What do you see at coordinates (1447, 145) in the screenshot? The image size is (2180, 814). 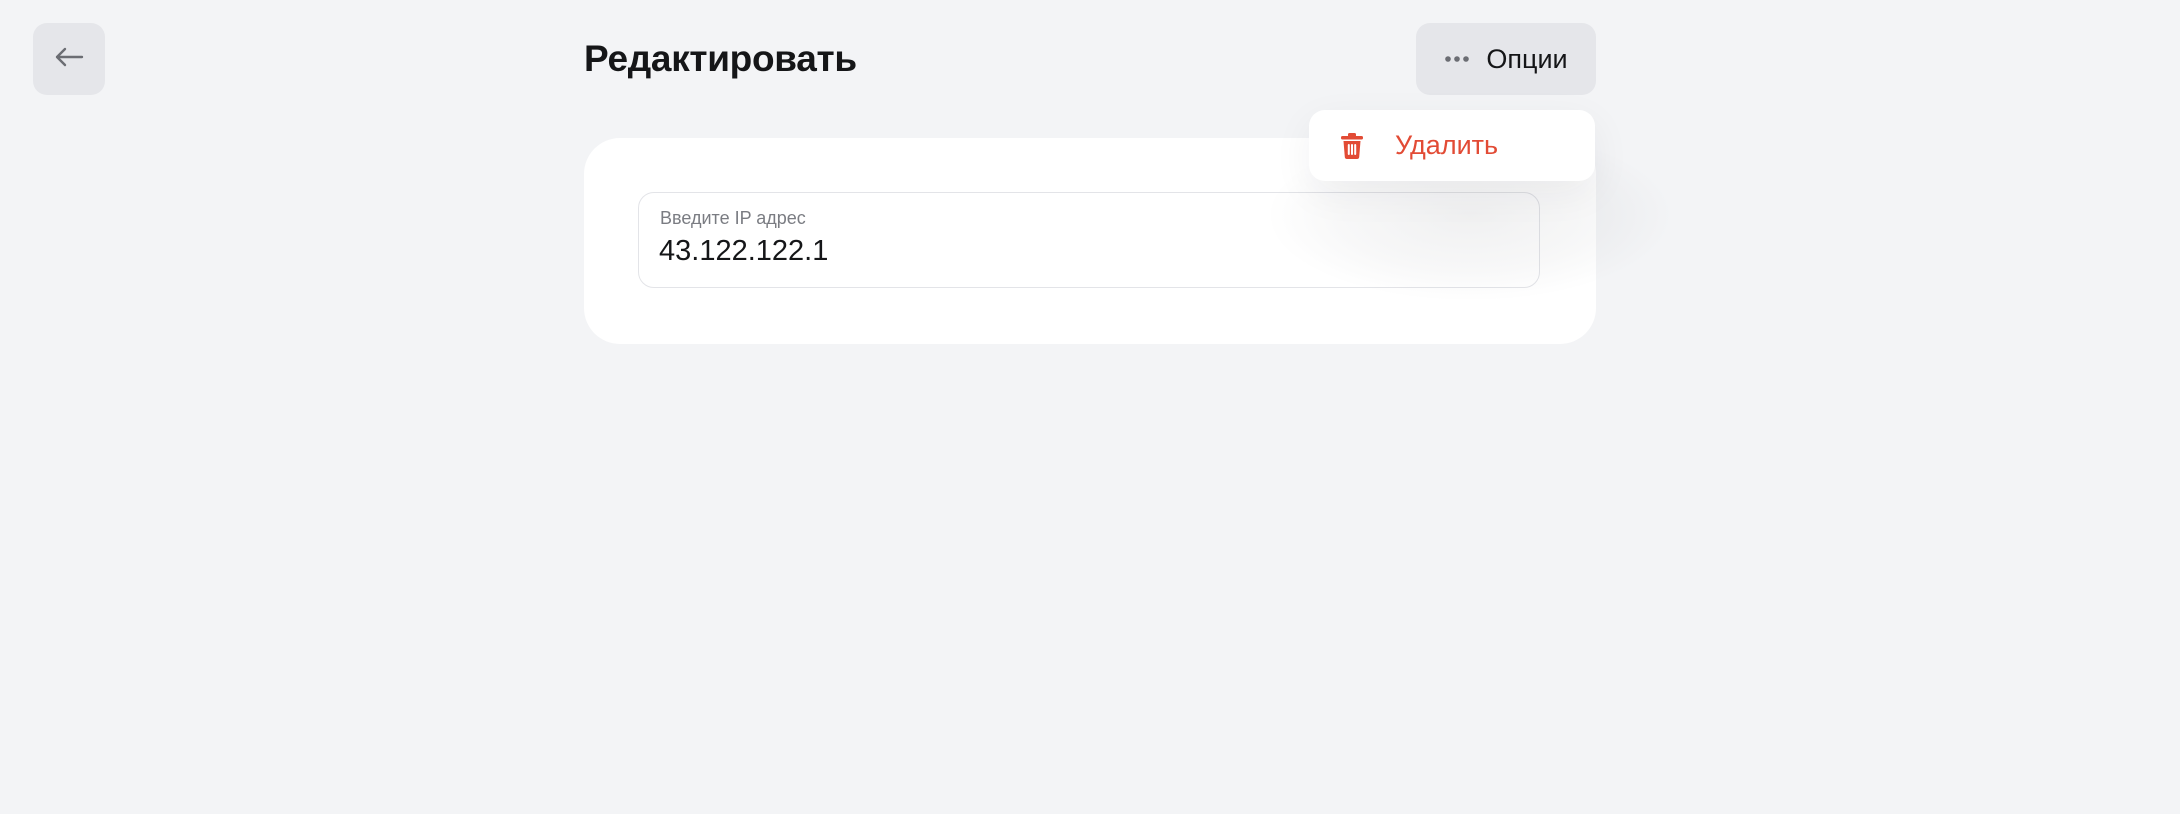 I see `delete-label: Удалить` at bounding box center [1447, 145].